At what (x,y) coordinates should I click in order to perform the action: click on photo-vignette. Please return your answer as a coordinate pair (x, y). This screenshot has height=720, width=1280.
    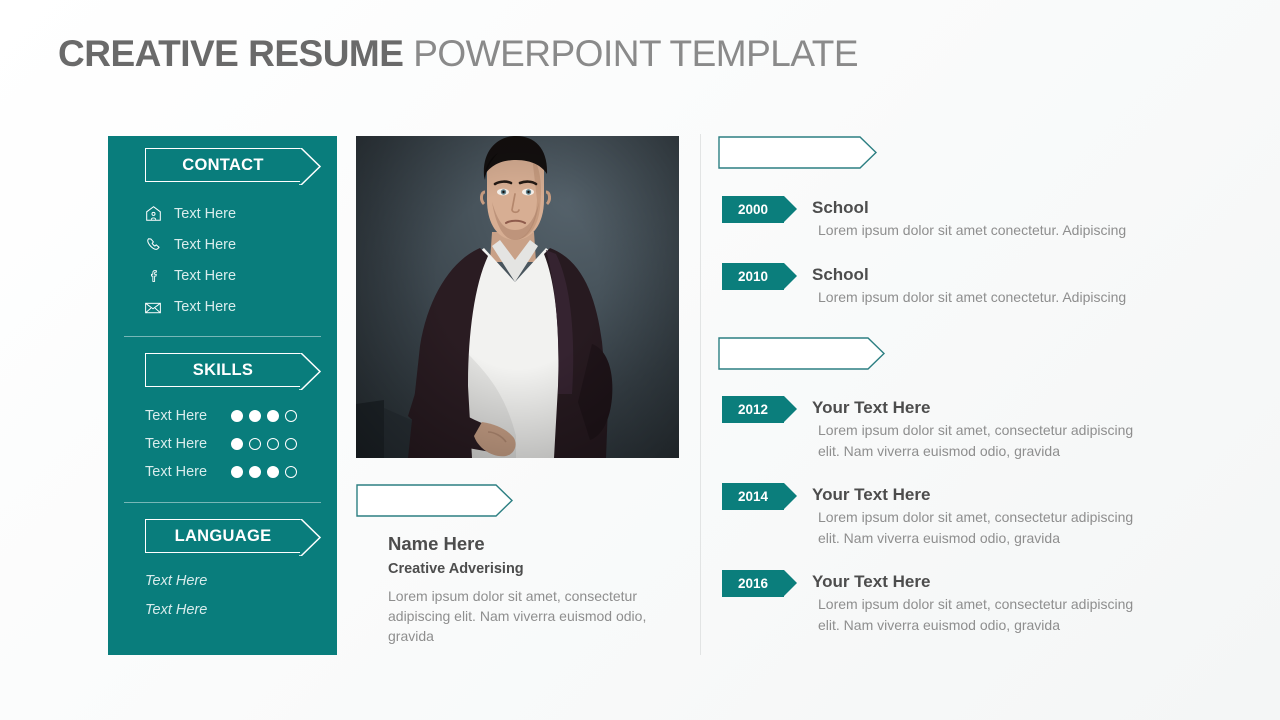
    Looking at the image, I should click on (517, 297).